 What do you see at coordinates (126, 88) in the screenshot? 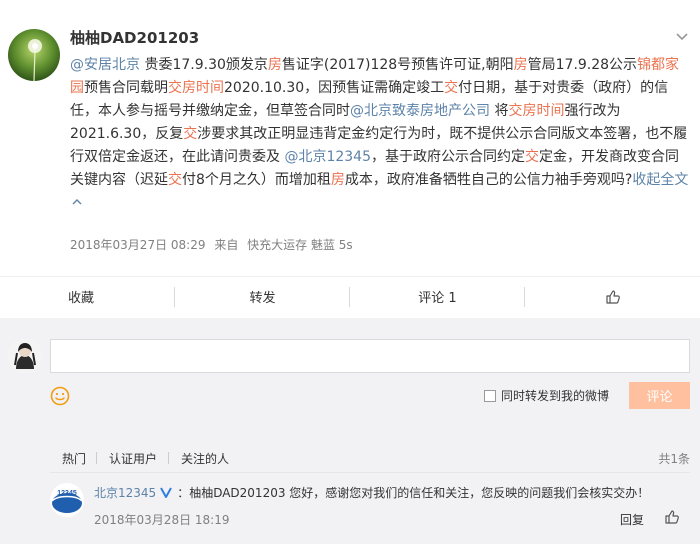
I see `post-text: 预售合同载明` at bounding box center [126, 88].